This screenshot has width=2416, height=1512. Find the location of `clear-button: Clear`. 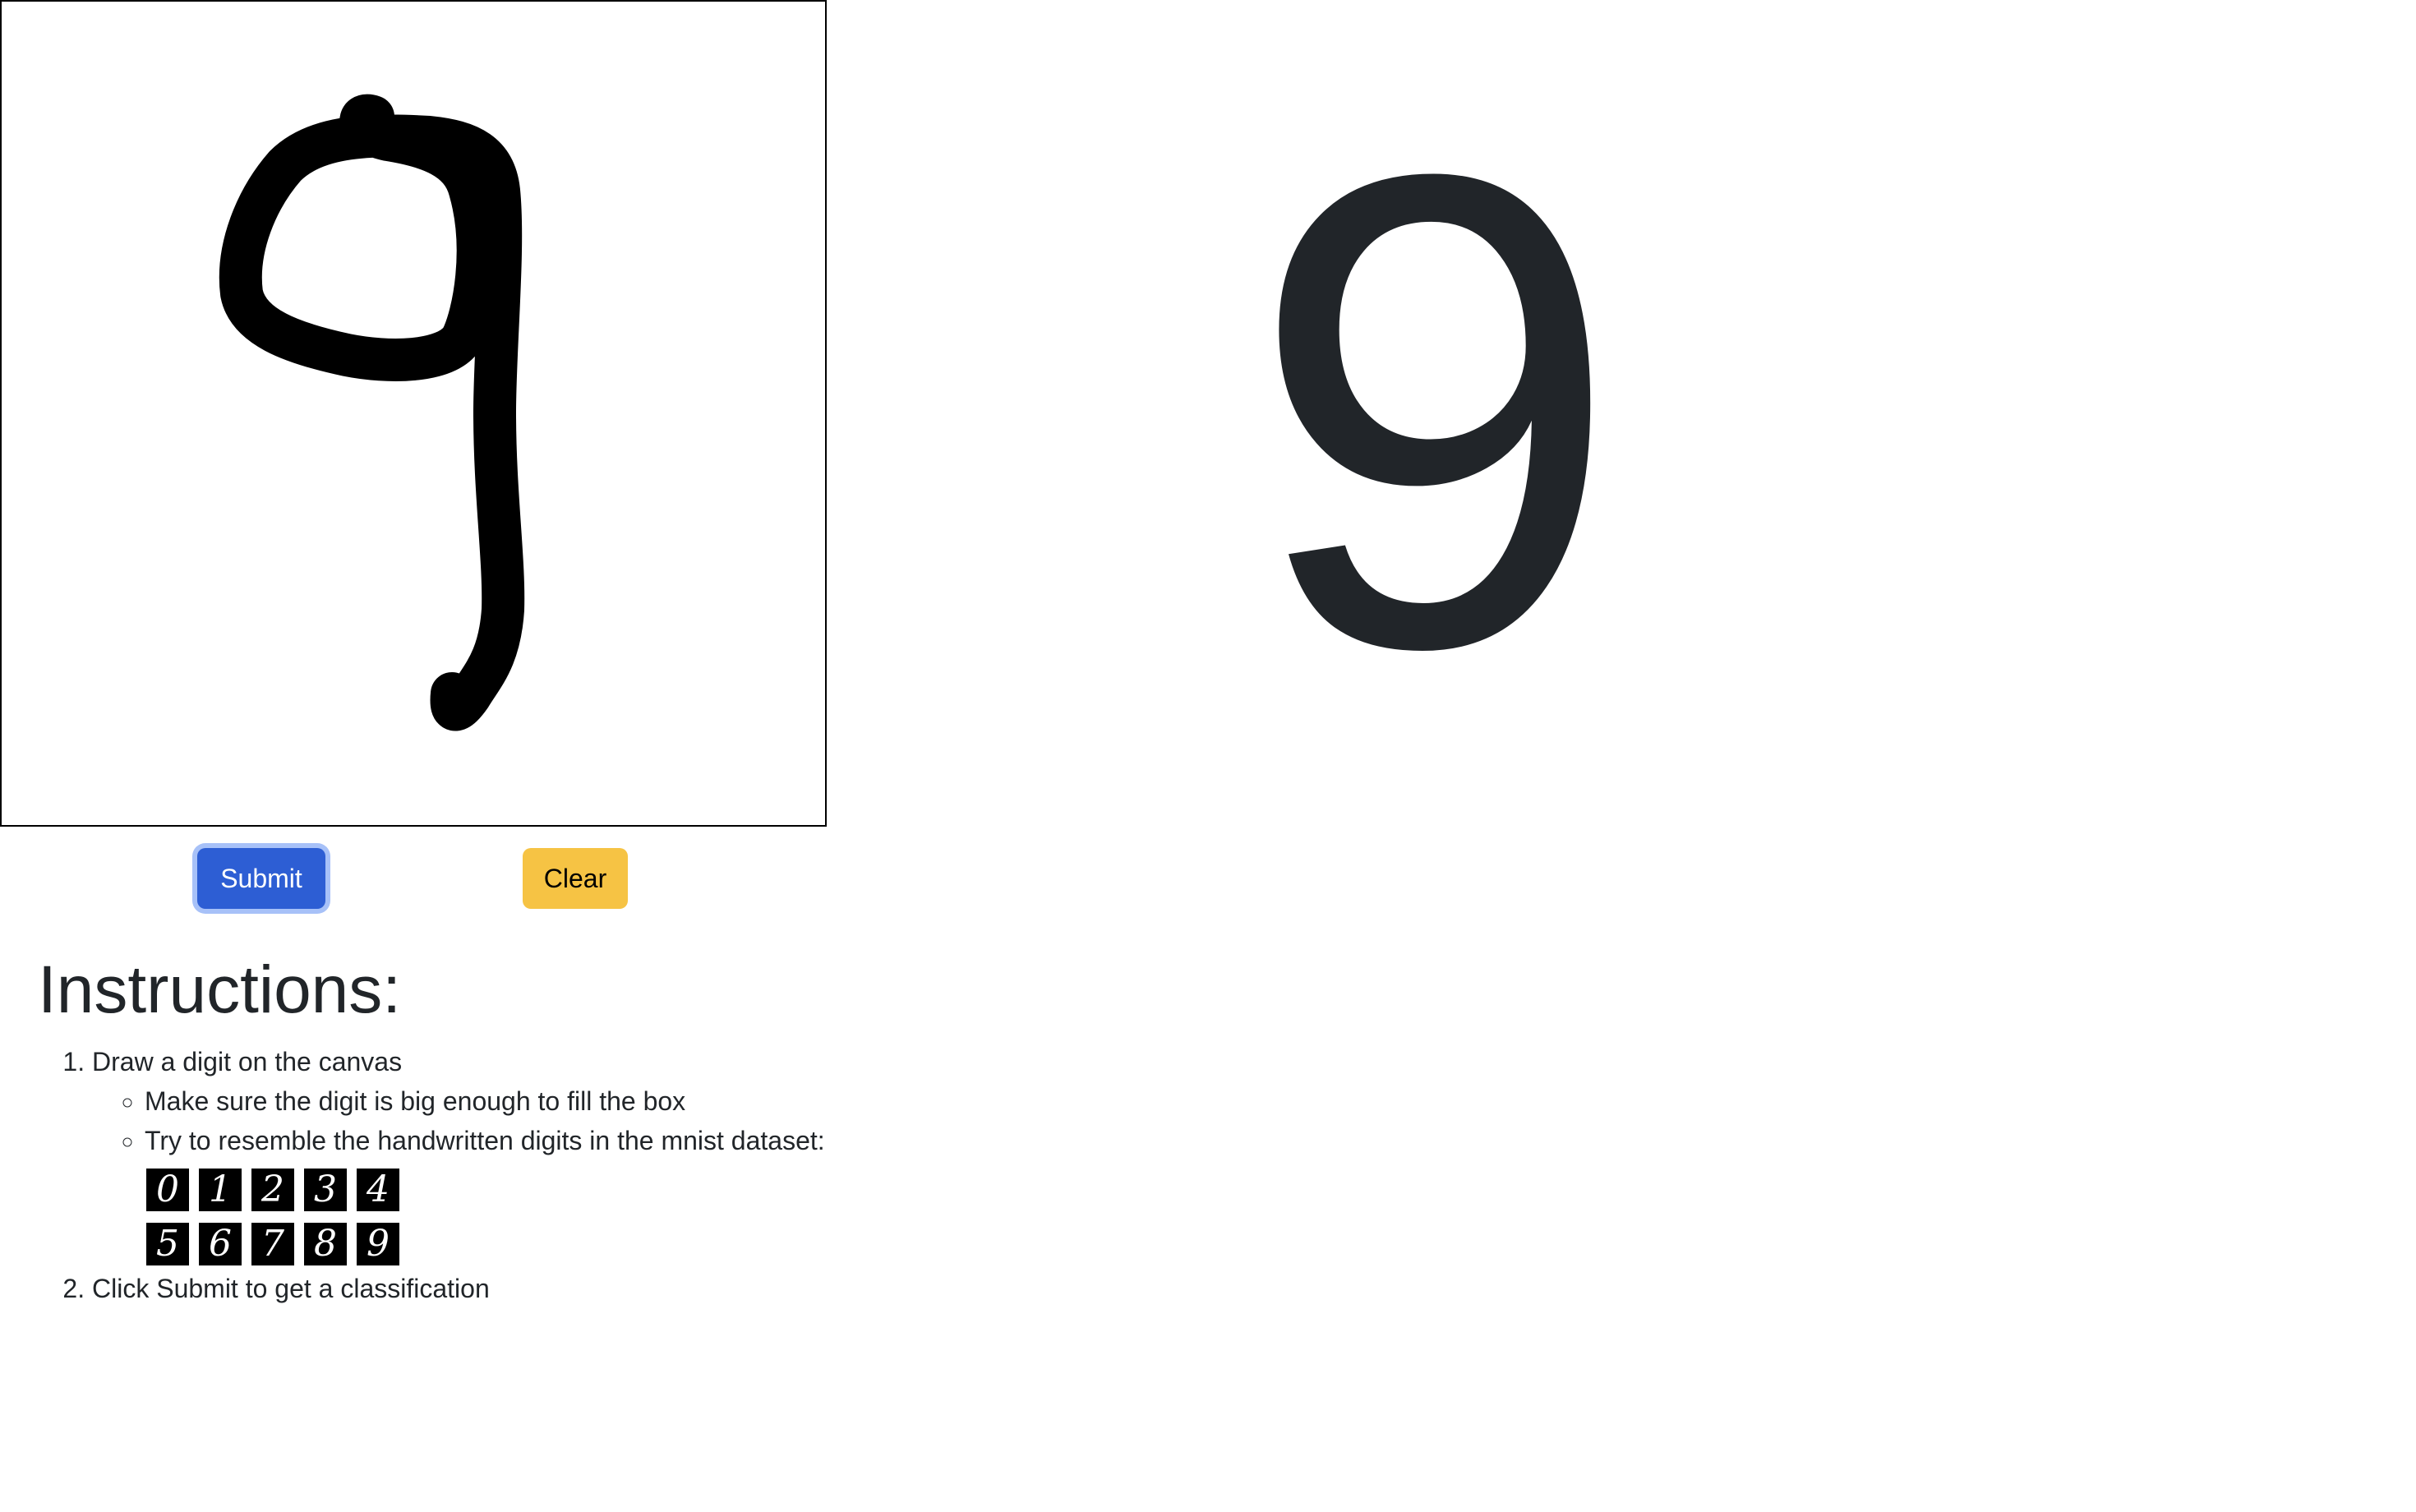

clear-button: Clear is located at coordinates (575, 879).